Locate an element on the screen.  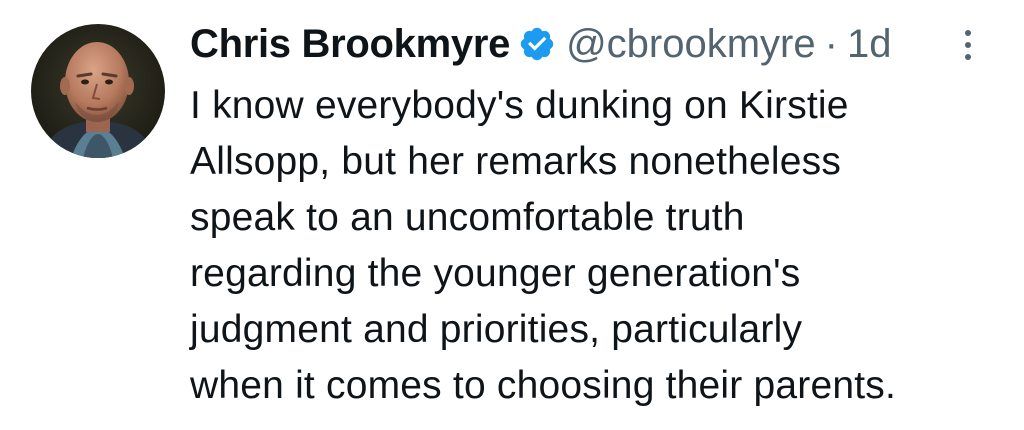
tweet-text-line: regarding the younger generation's is located at coordinates (495, 273).